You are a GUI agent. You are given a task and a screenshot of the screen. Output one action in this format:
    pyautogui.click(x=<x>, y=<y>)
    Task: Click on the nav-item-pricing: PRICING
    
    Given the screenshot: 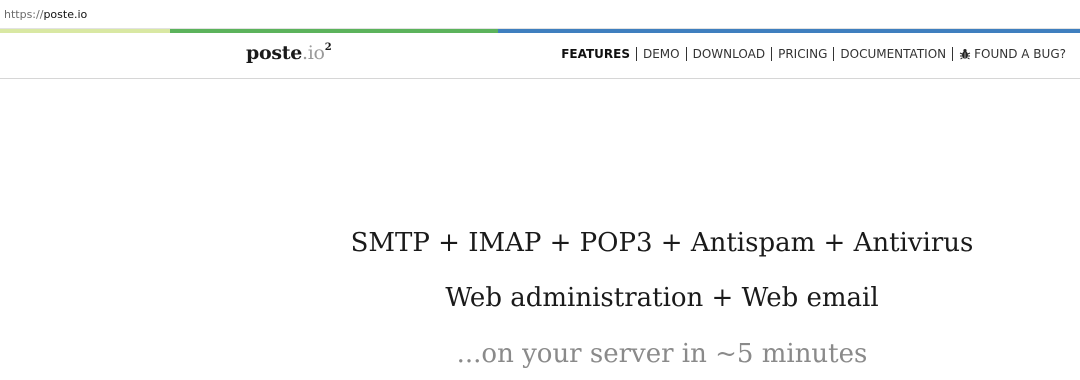 What is the action you would take?
    pyautogui.click(x=802, y=54)
    